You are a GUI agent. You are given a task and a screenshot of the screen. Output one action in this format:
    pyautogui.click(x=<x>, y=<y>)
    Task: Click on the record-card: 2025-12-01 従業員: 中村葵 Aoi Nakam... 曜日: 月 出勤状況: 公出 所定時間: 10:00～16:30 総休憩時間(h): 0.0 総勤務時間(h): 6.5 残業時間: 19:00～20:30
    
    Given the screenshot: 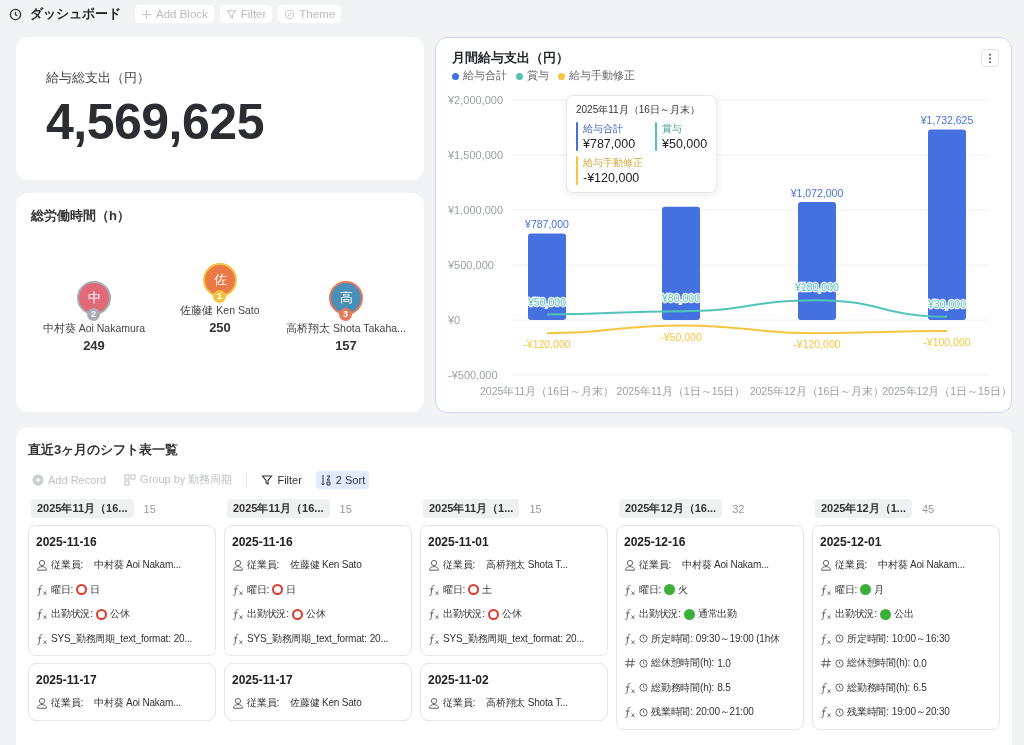 What is the action you would take?
    pyautogui.click(x=906, y=627)
    